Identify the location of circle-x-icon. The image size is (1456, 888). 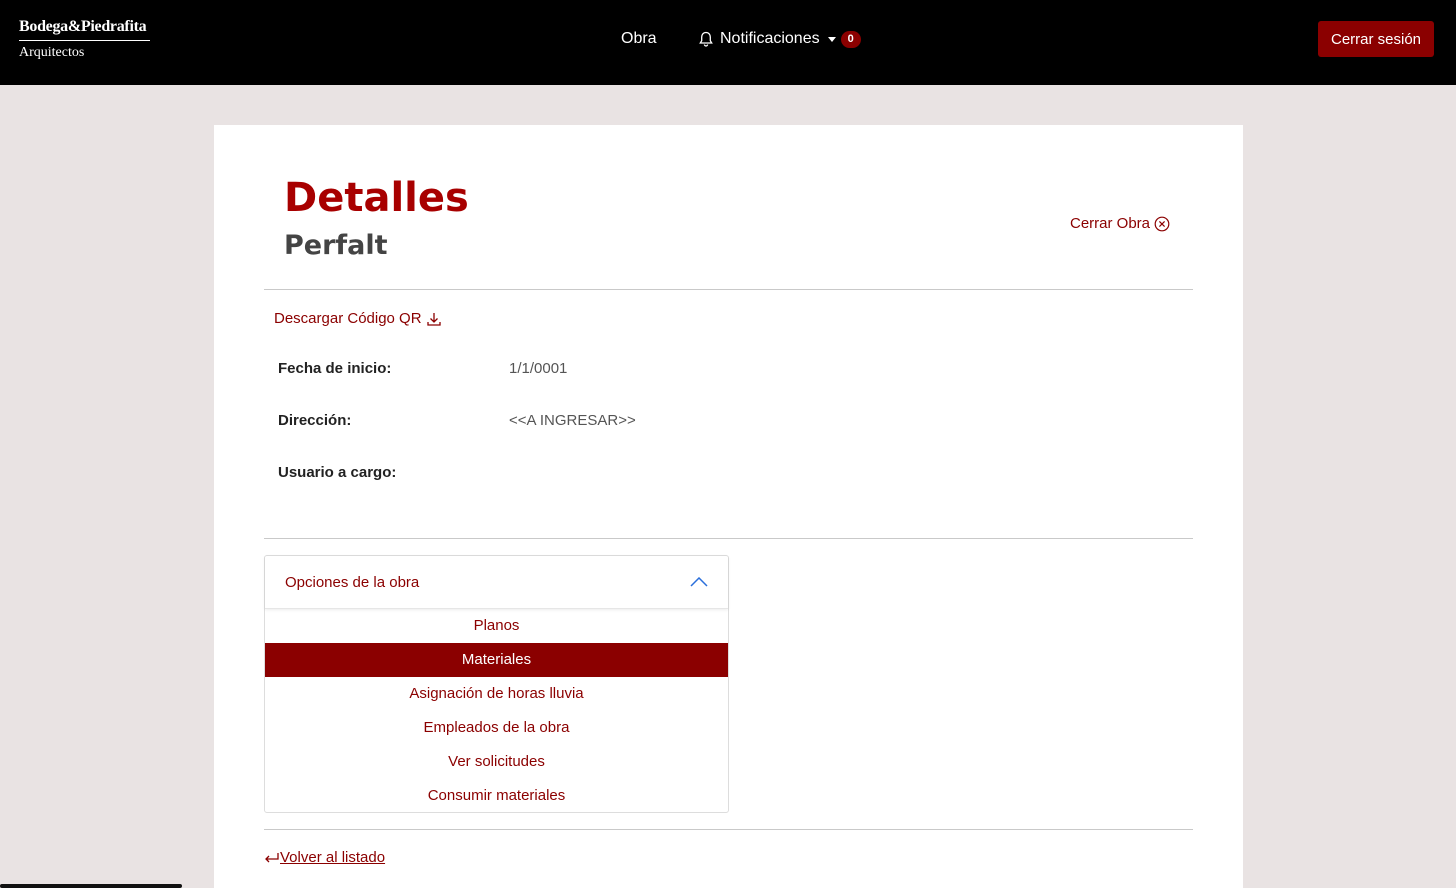
(1162, 223).